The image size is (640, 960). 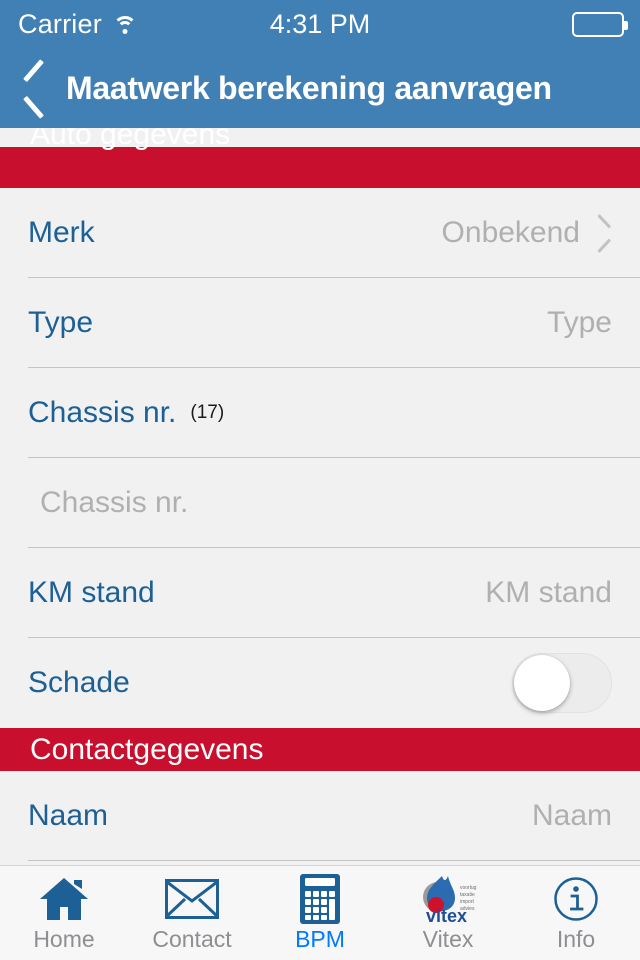 What do you see at coordinates (334, 860) in the screenshot?
I see `row-separator` at bounding box center [334, 860].